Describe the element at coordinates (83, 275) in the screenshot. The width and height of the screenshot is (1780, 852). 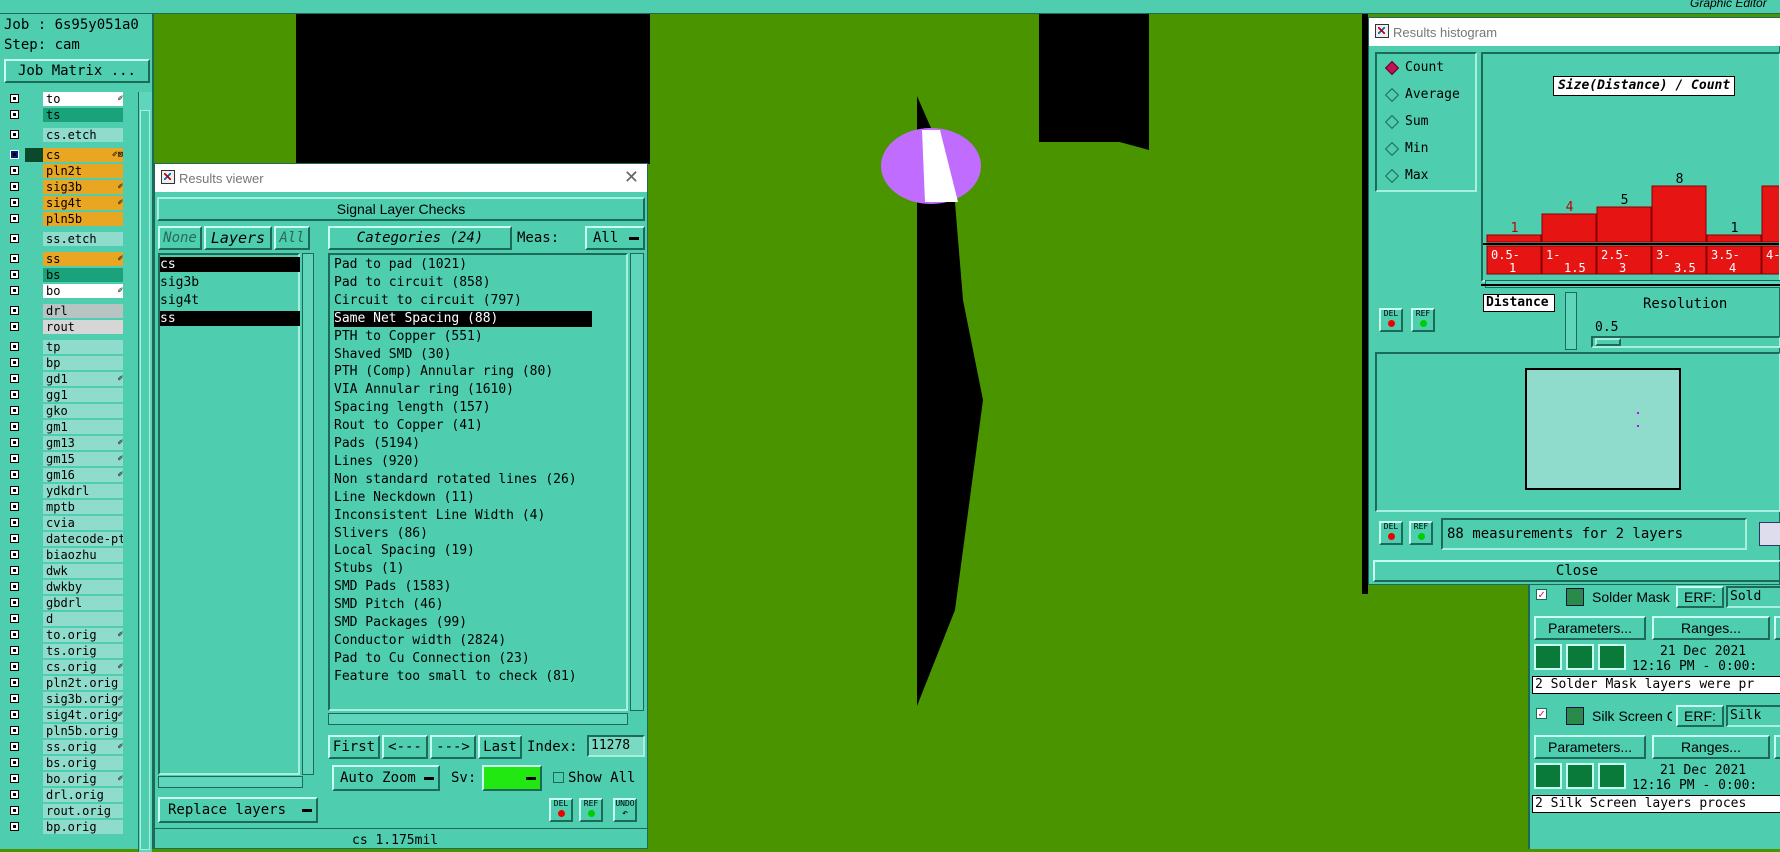
I see `layer-name: bs` at that location.